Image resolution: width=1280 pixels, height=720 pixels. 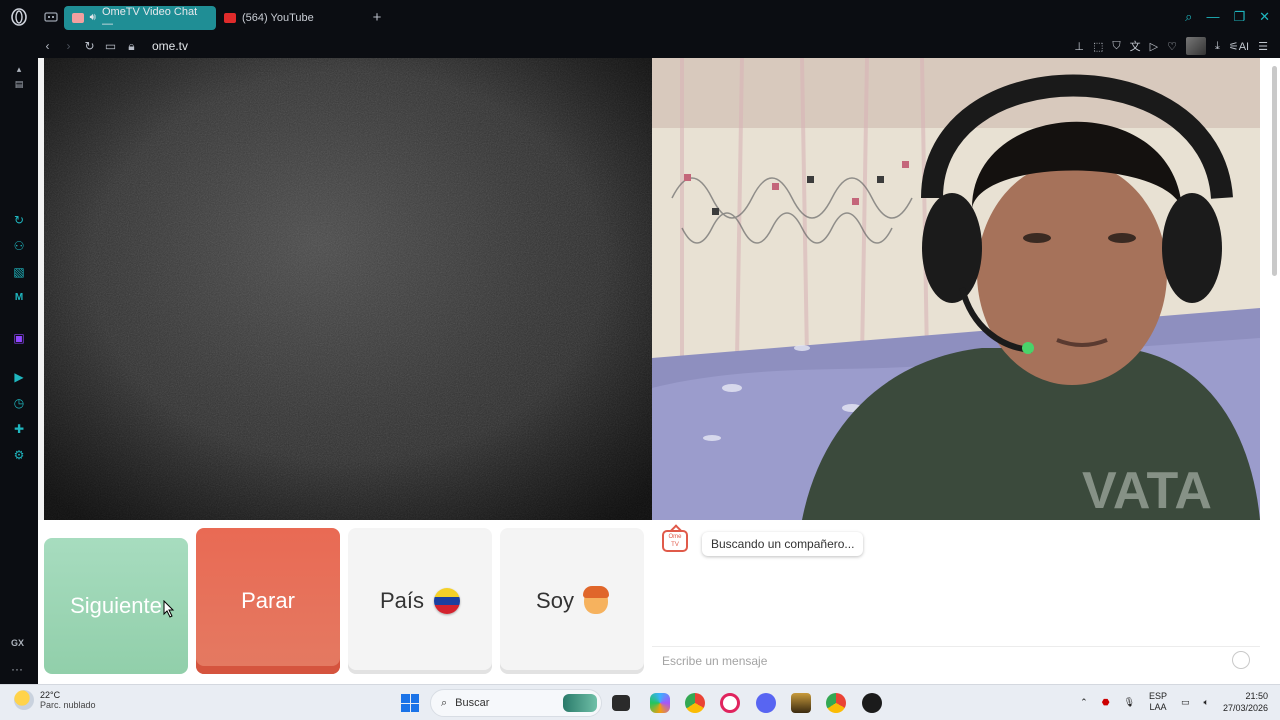 I want to click on camera-permission-icon: ▭, so click(x=110, y=46).